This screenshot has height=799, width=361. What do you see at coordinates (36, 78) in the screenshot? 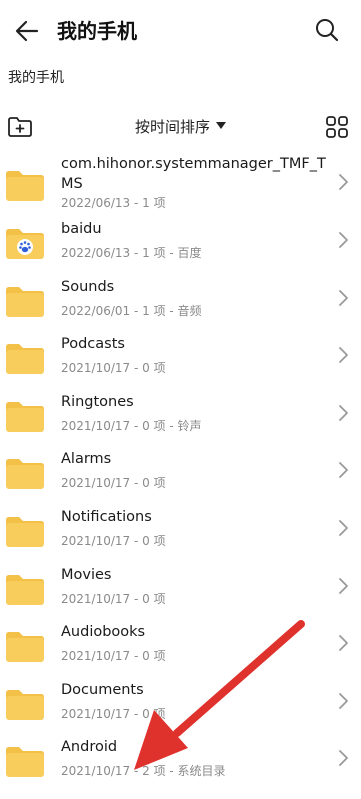
I see `breadcrumb: 我的手机` at bounding box center [36, 78].